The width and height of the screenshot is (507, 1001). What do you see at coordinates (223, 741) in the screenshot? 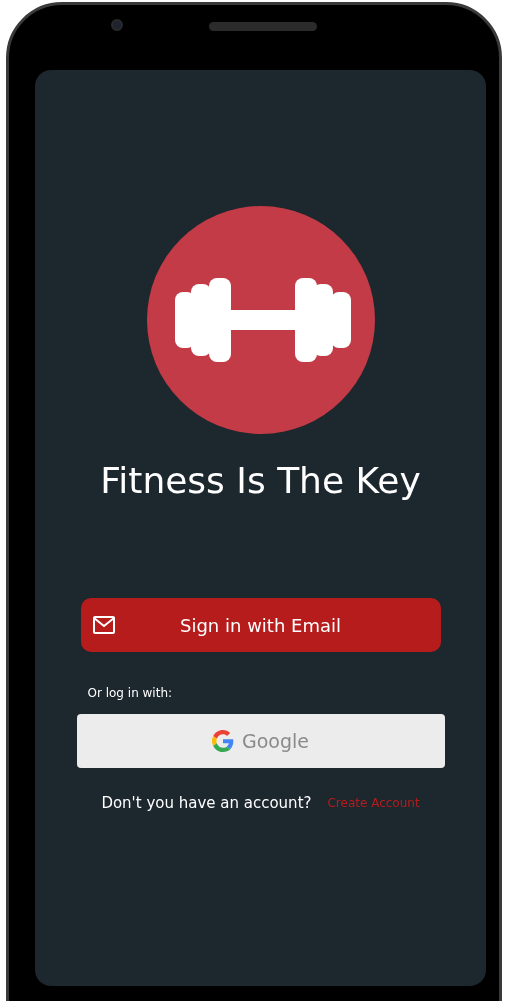
I see `google-logo-icon` at bounding box center [223, 741].